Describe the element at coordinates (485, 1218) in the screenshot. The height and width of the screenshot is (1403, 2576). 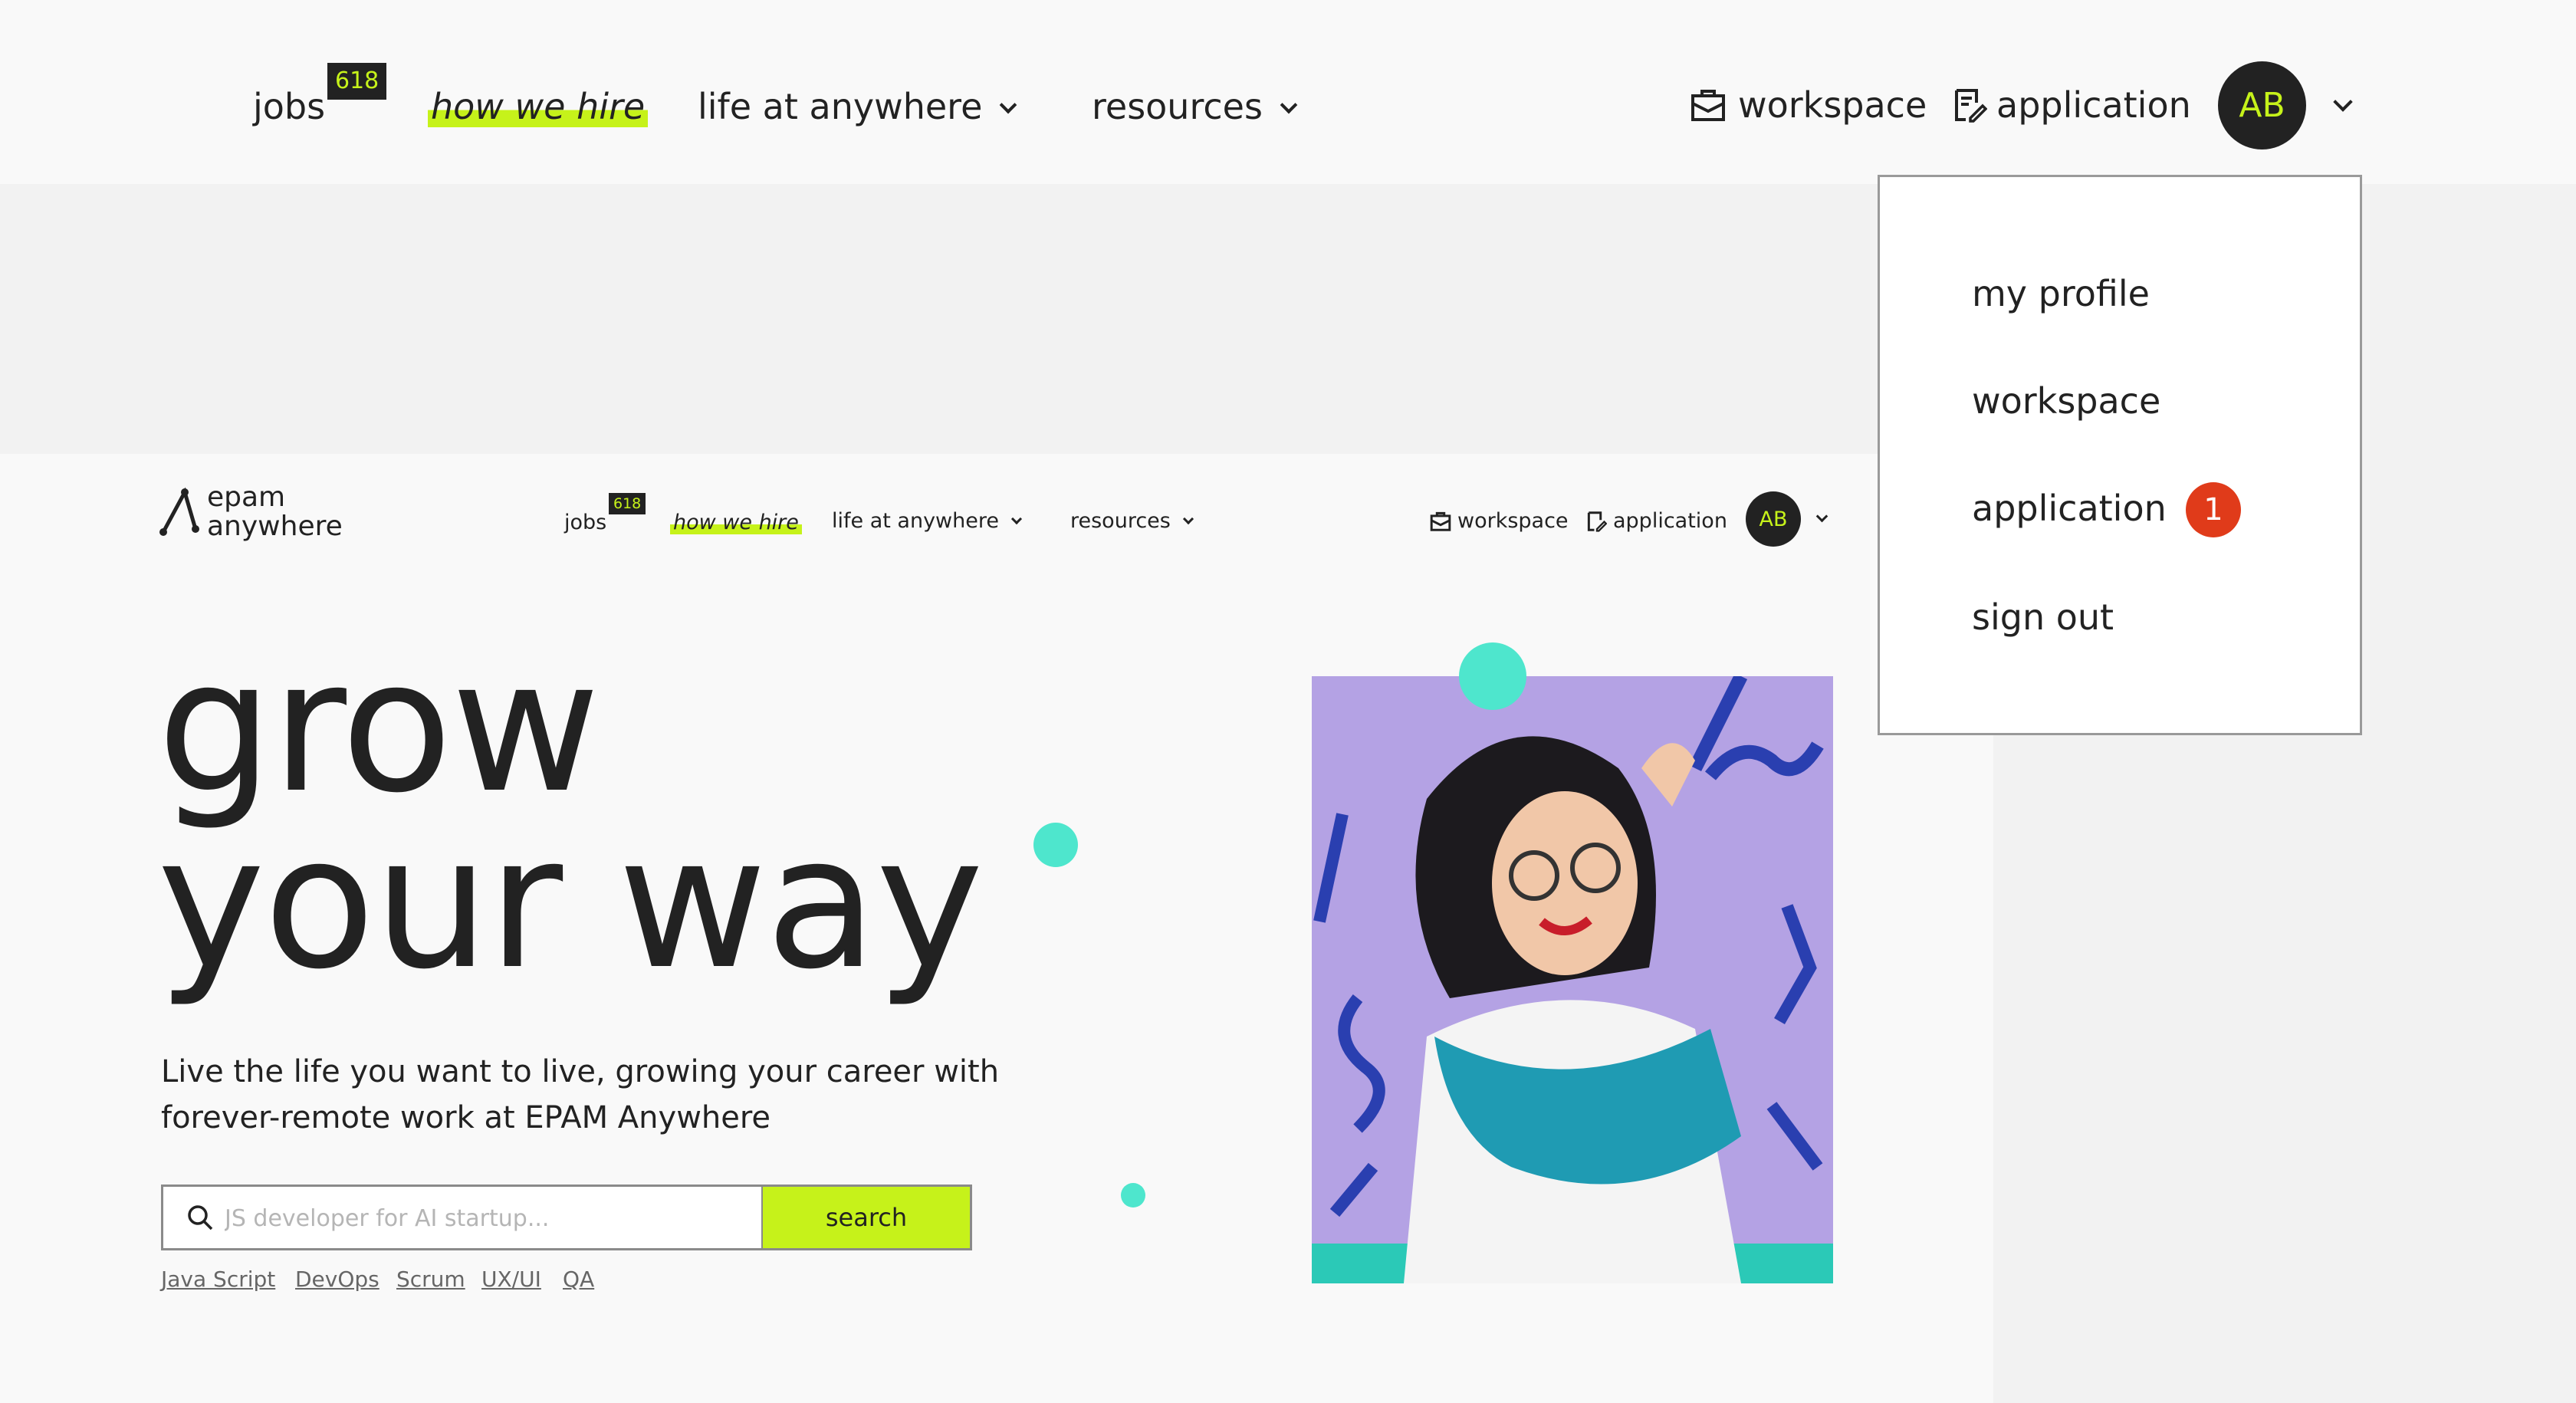
I see `search-input` at that location.